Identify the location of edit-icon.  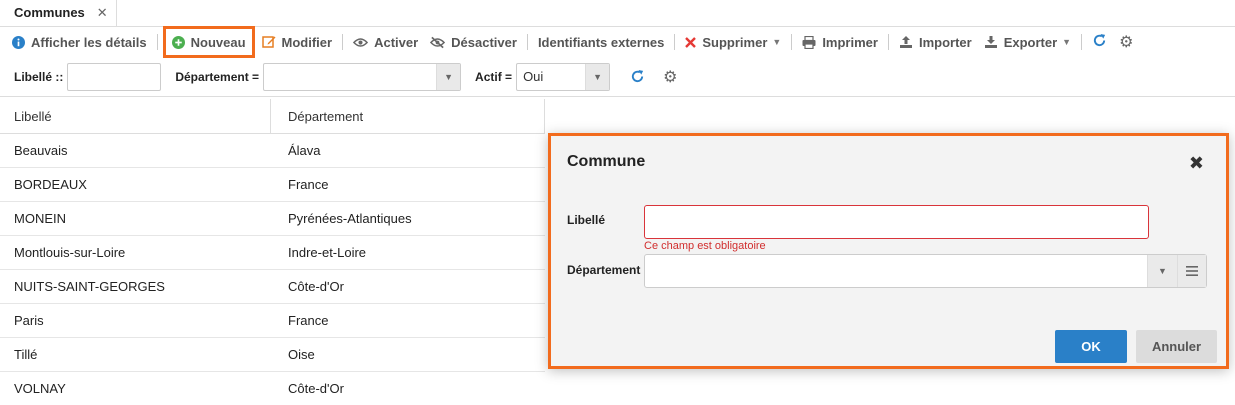
(268, 42).